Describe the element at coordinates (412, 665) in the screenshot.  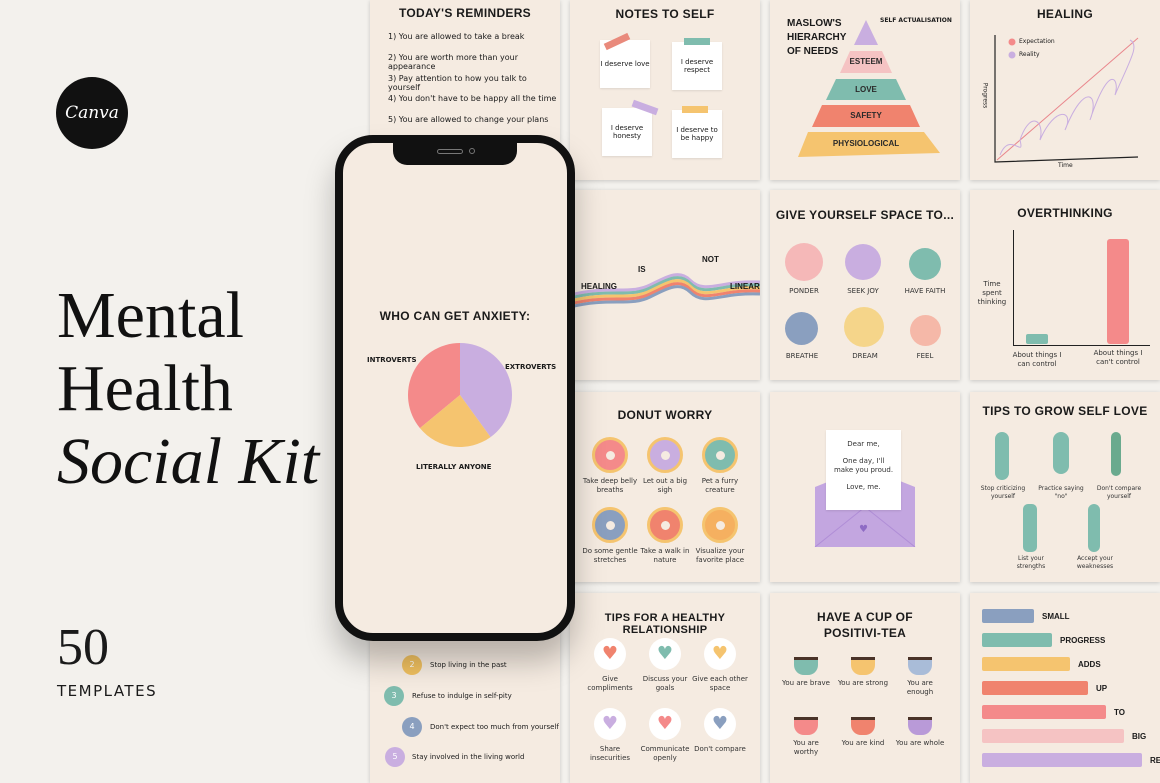
I see `step-badge: 2` at that location.